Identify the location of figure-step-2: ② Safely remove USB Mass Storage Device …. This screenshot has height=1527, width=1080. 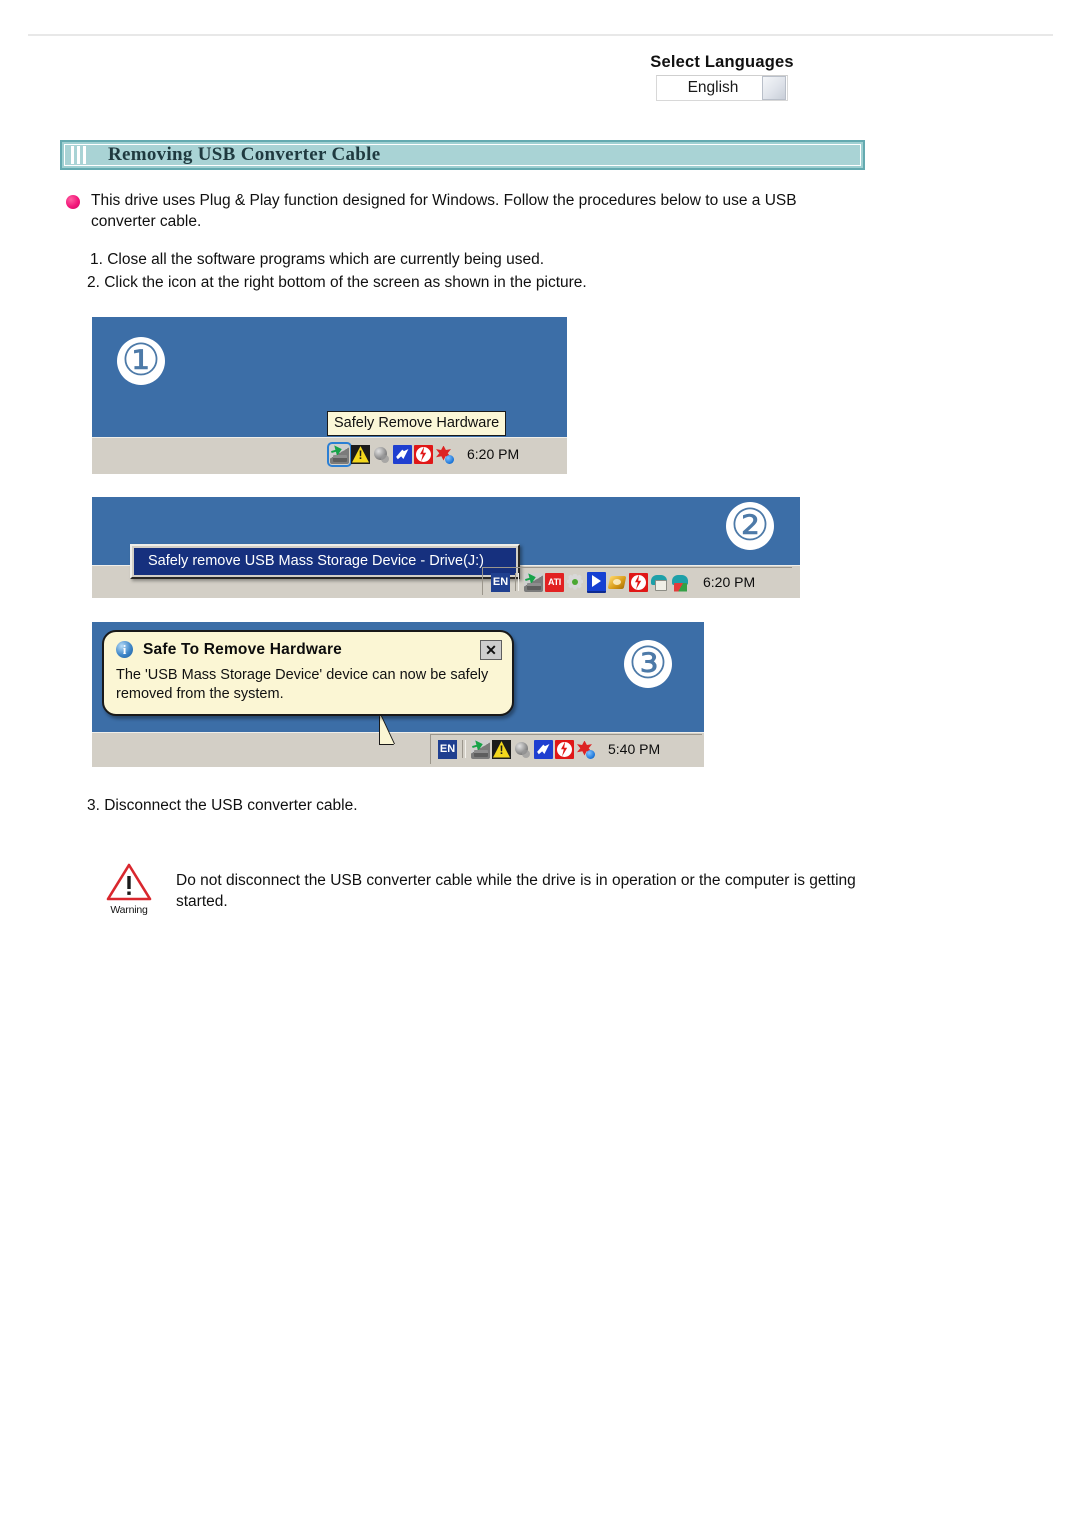
(446, 547).